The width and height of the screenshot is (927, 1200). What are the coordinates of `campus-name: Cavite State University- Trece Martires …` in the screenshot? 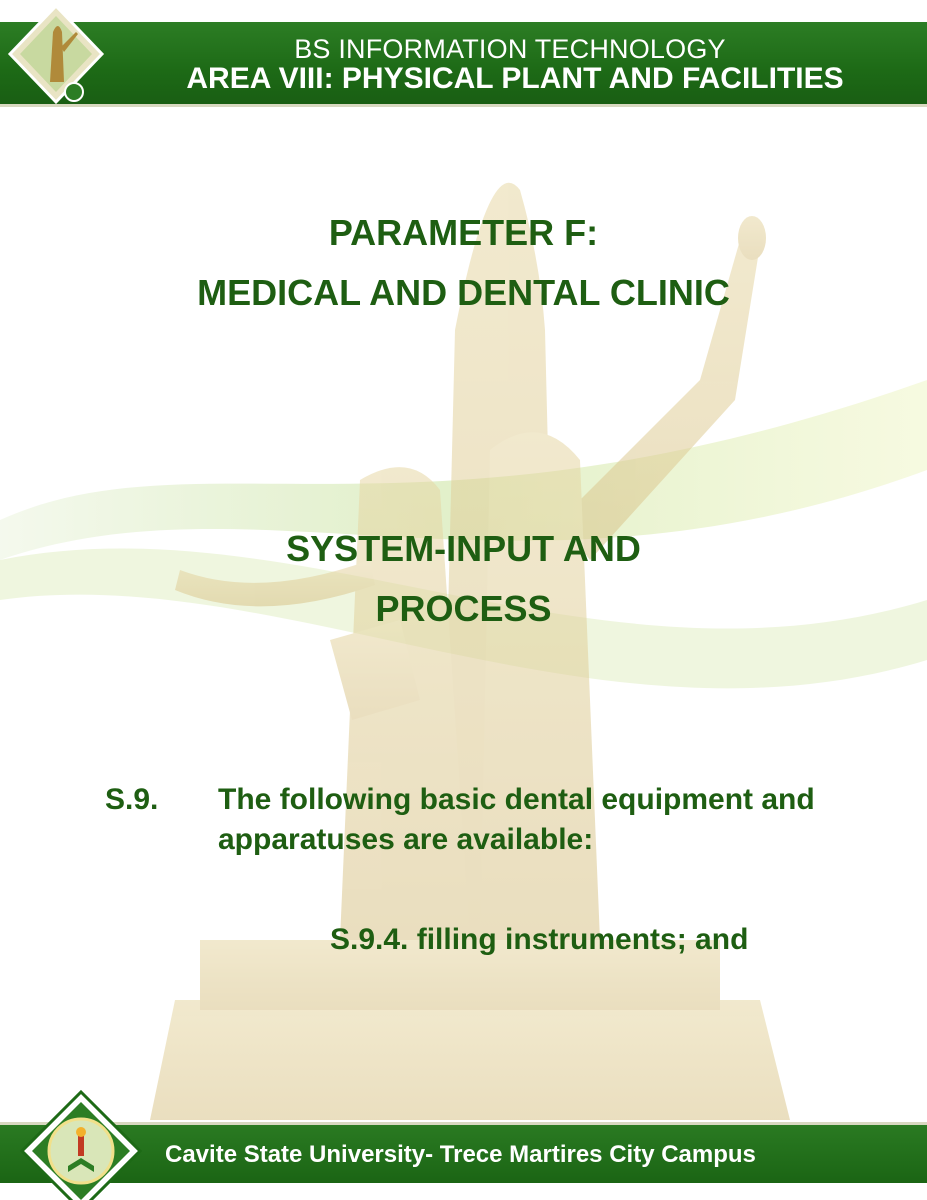 It's located at (460, 1154).